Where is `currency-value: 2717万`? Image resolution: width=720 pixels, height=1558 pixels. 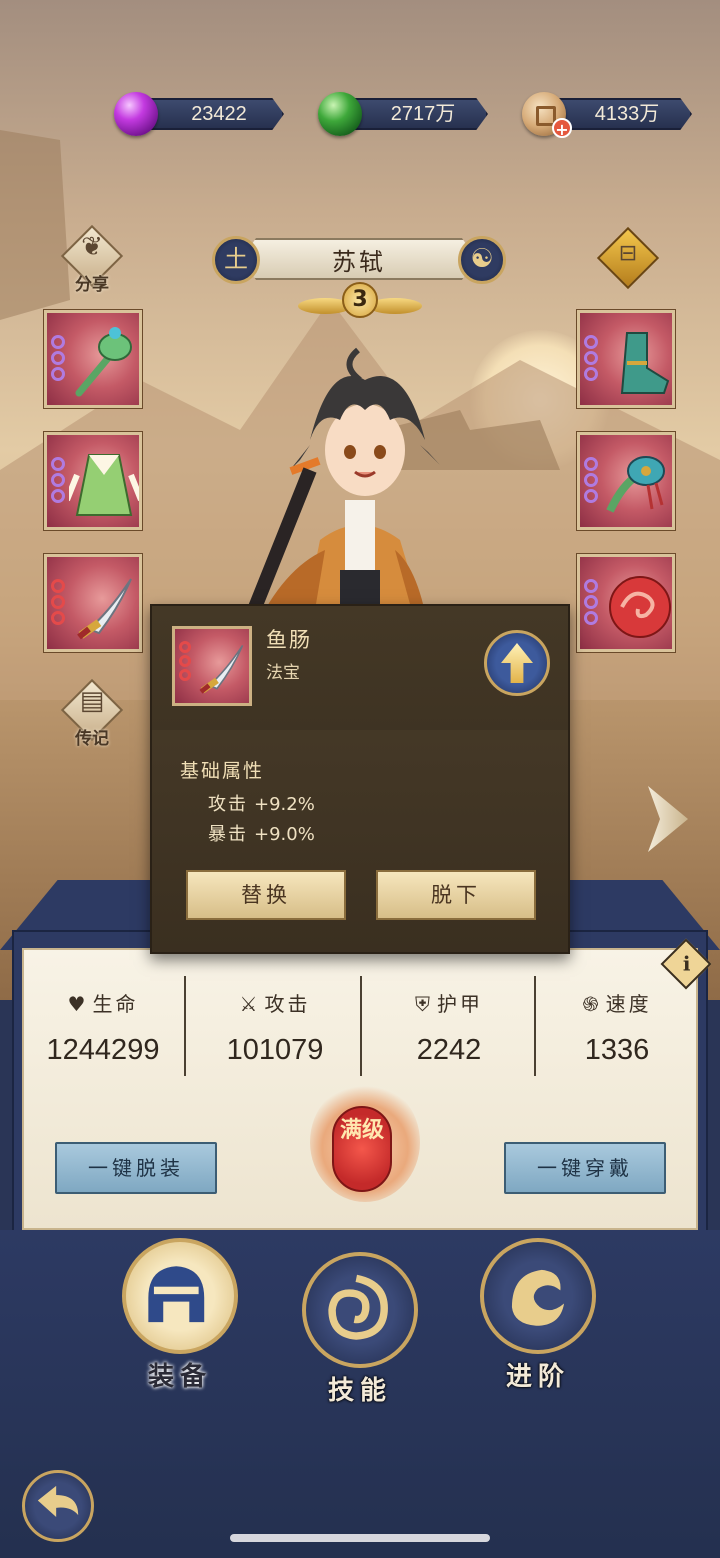
currency-value: 2717万 is located at coordinates (423, 114).